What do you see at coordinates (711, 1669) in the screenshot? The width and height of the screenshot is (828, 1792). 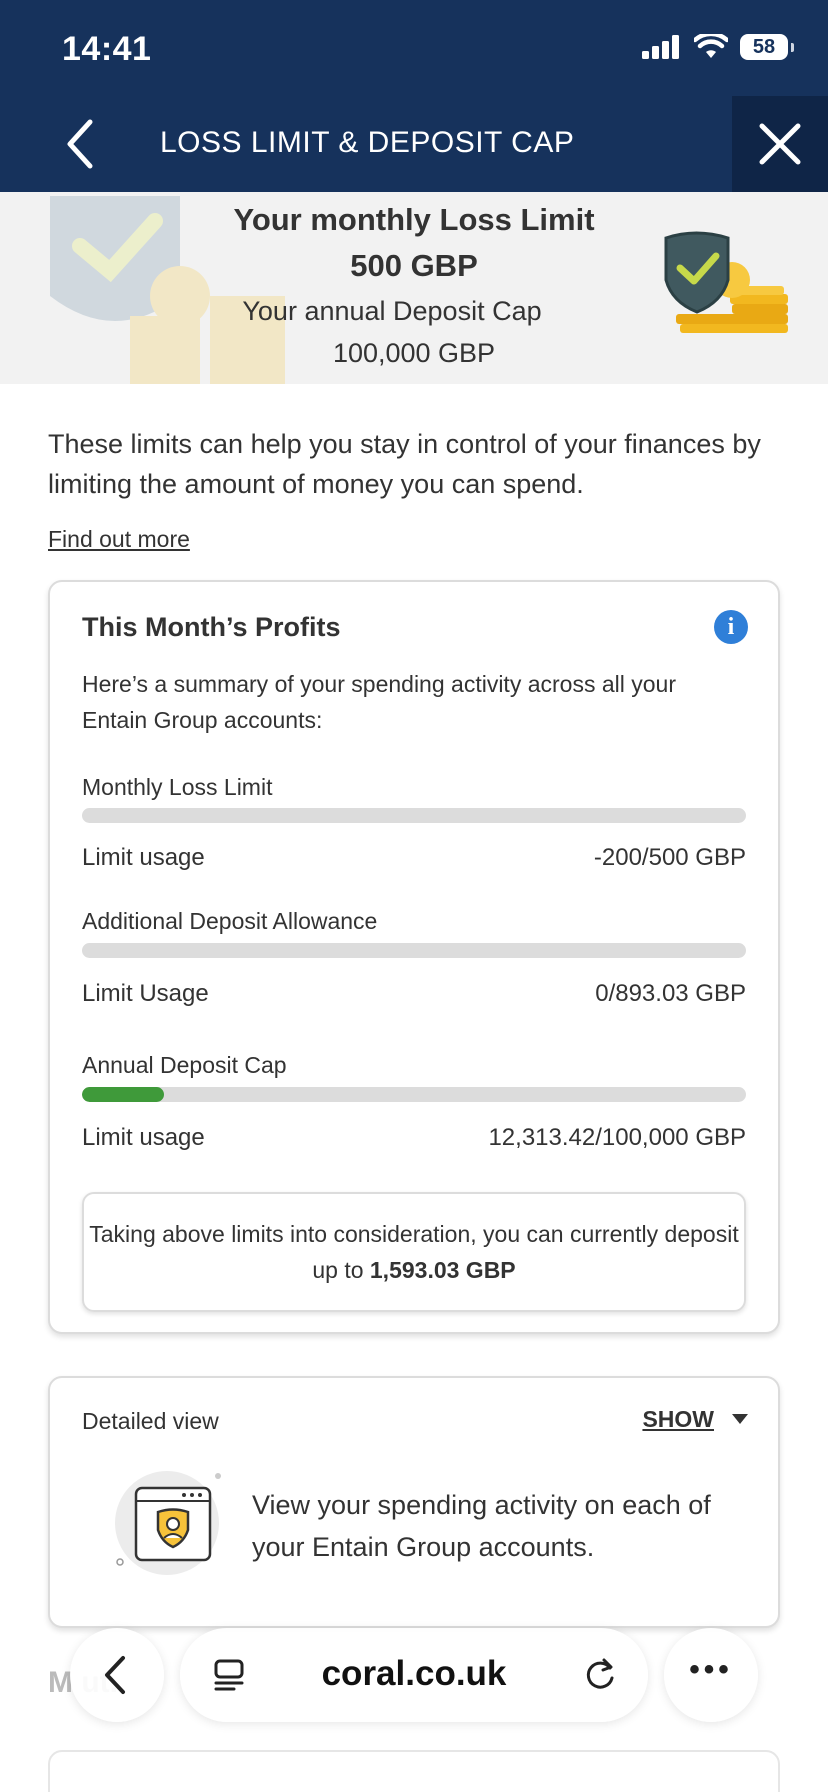 I see `more-dots-icon: •••` at bounding box center [711, 1669].